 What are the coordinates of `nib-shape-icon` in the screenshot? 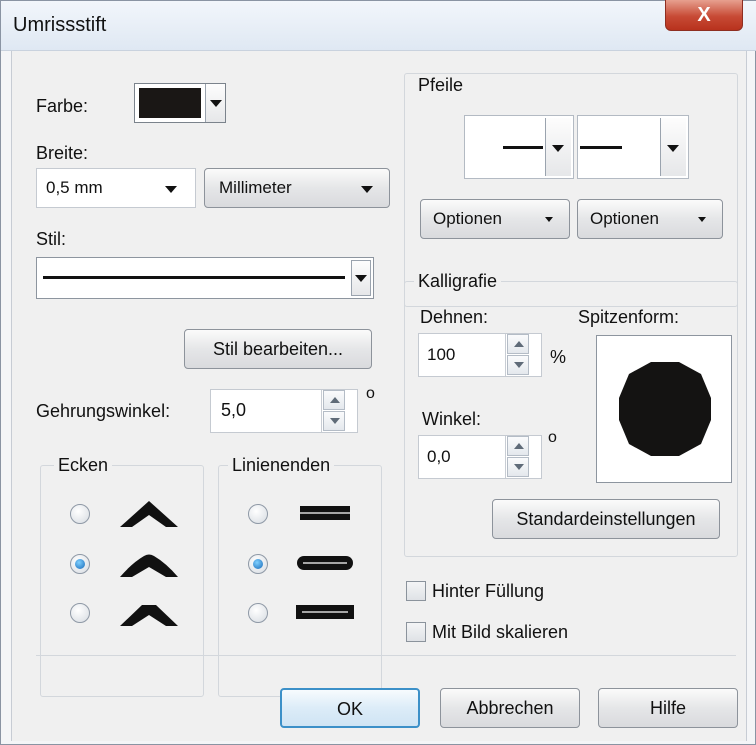 It's located at (665, 409).